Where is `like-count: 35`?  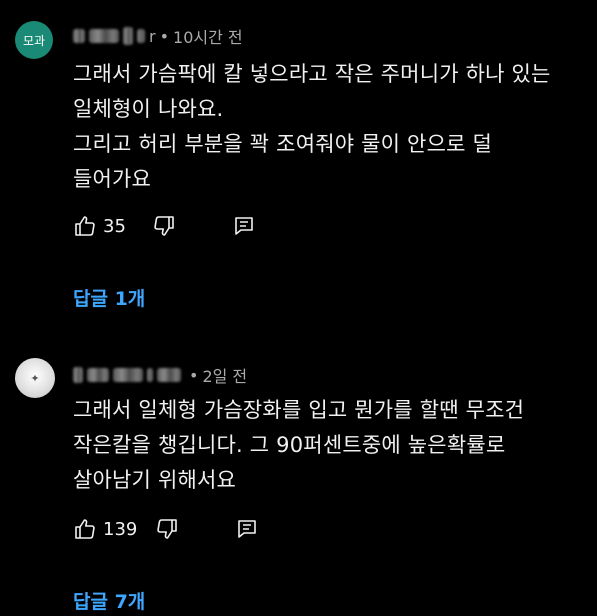
like-count: 35 is located at coordinates (114, 226).